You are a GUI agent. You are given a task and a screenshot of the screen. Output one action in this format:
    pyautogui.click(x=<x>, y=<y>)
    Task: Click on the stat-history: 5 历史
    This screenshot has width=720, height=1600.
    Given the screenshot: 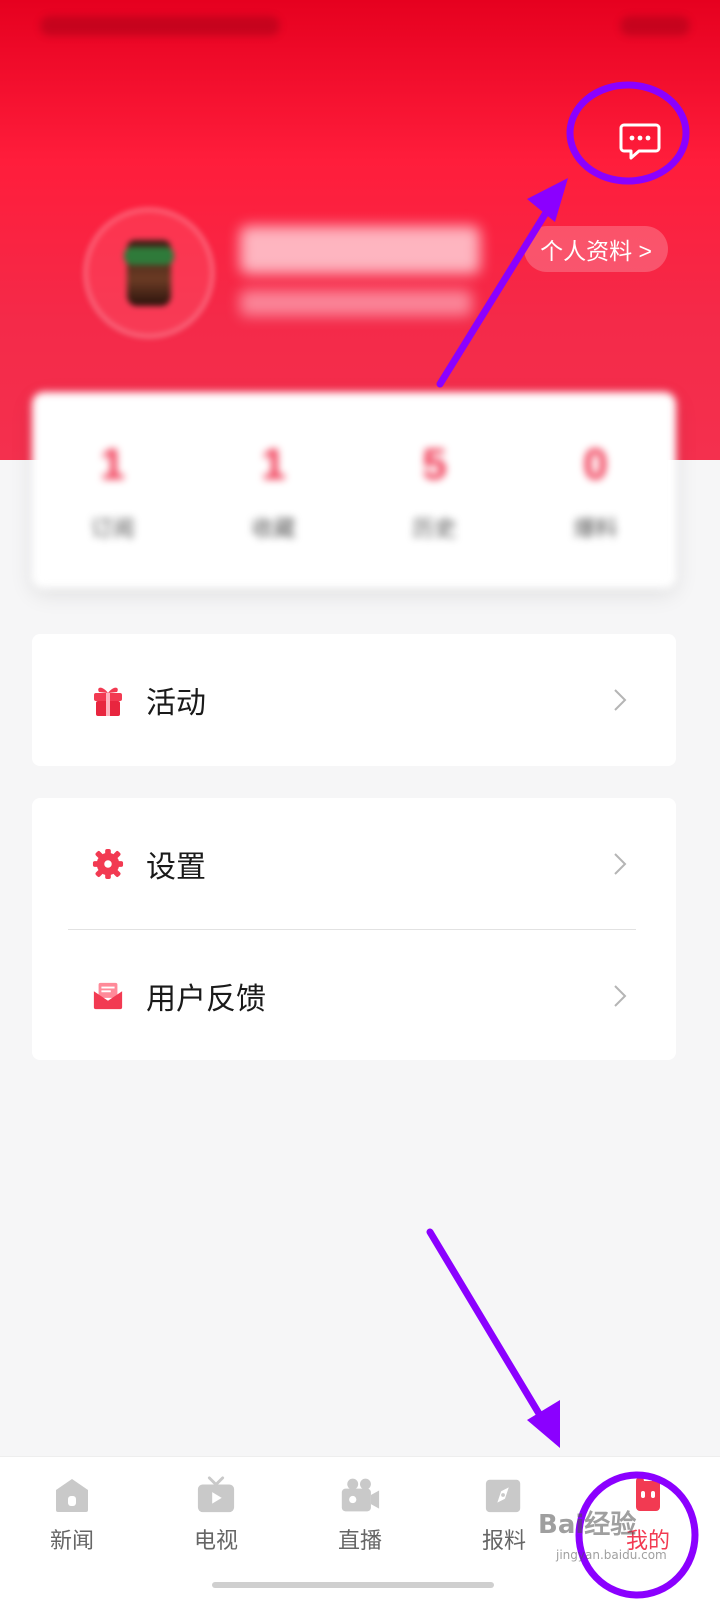 What is the action you would take?
    pyautogui.click(x=434, y=490)
    